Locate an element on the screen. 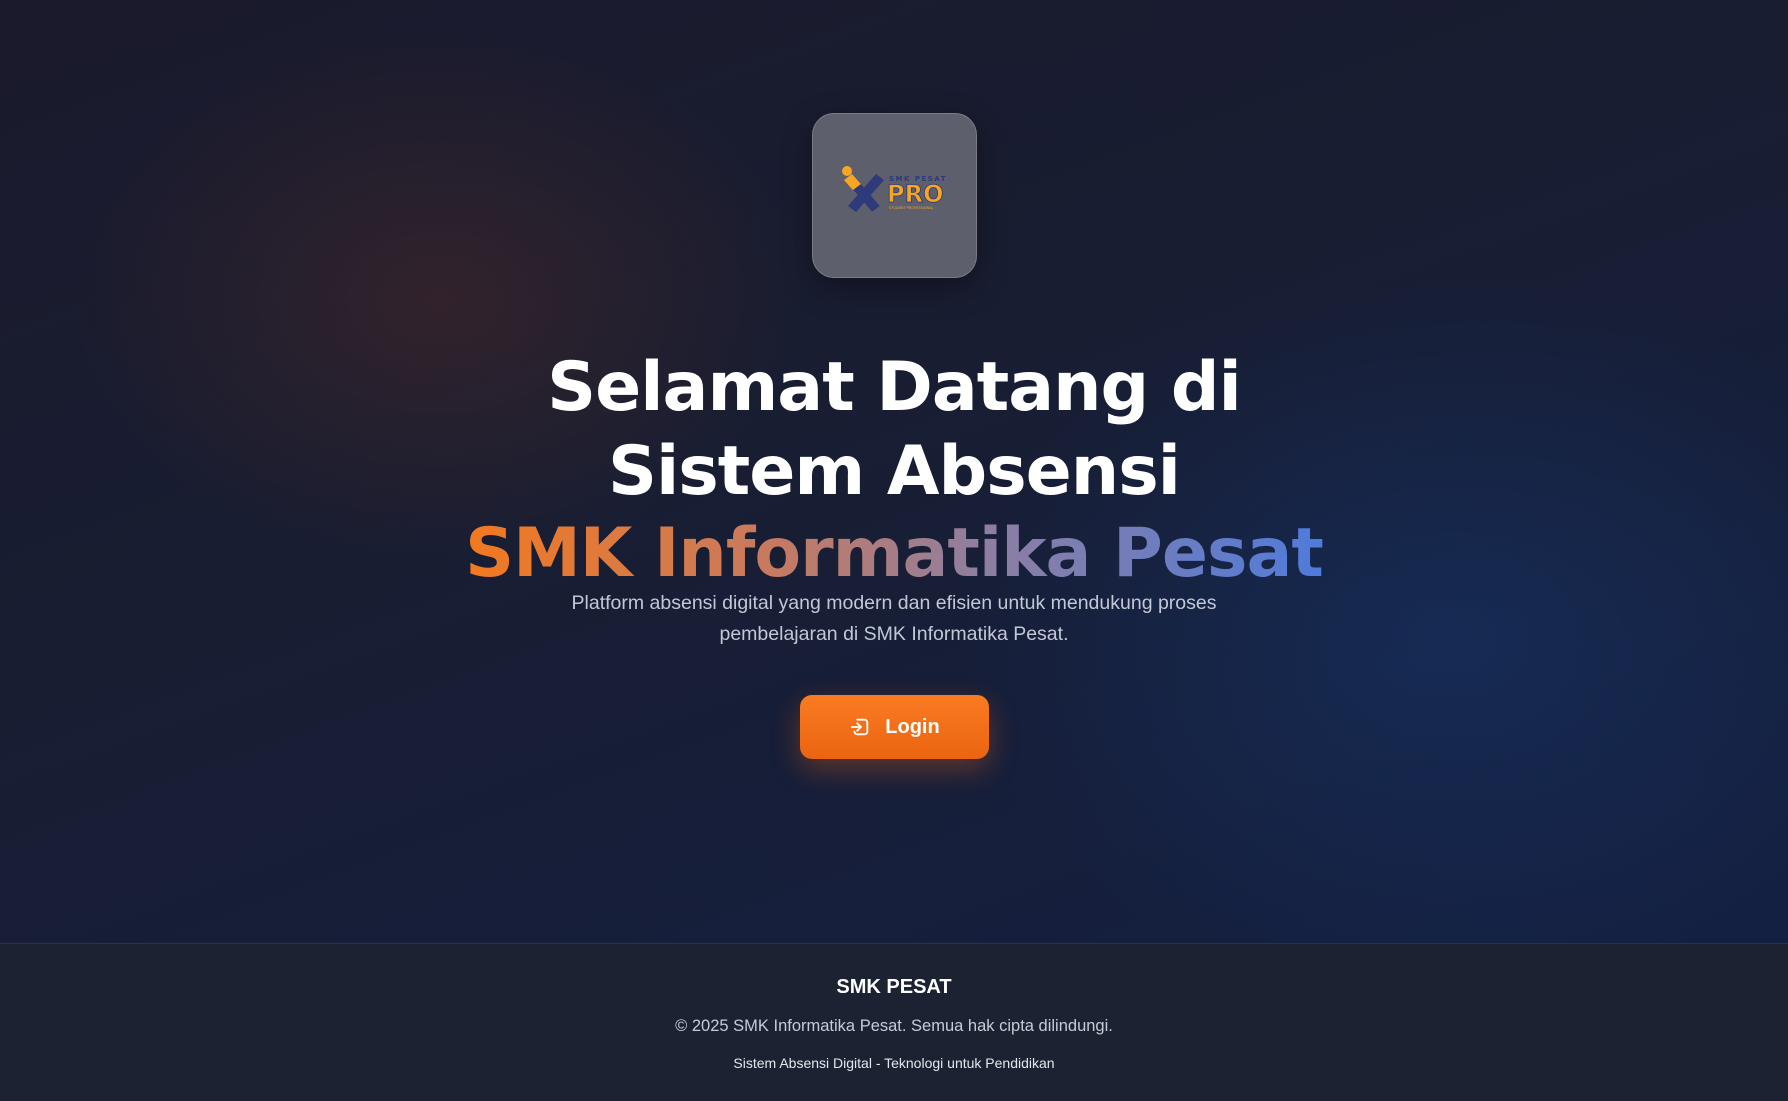 The image size is (1788, 1101). school-logo: SMK PESAT PRO STUDENT PROFESSIONAL is located at coordinates (894, 195).